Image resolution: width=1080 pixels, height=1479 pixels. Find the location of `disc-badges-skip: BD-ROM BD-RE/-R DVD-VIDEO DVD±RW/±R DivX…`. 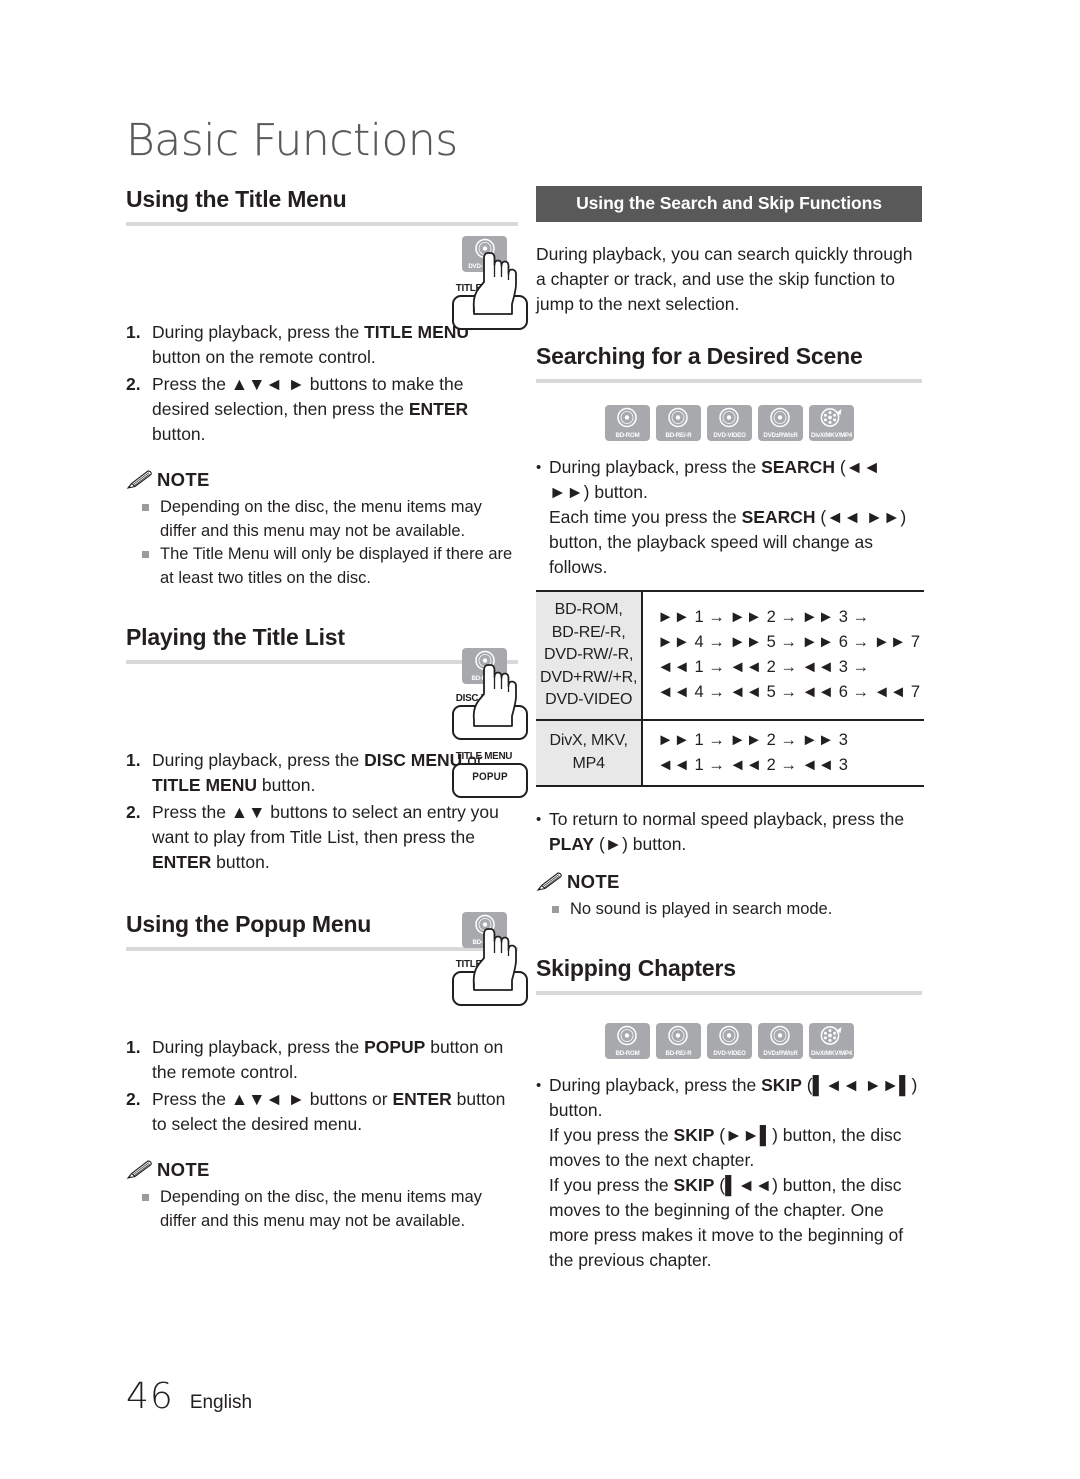

disc-badges-skip: BD-ROM BD-RE/-R DVD-VIDEO DVD±RW/±R DivX… is located at coordinates (729, 1041).